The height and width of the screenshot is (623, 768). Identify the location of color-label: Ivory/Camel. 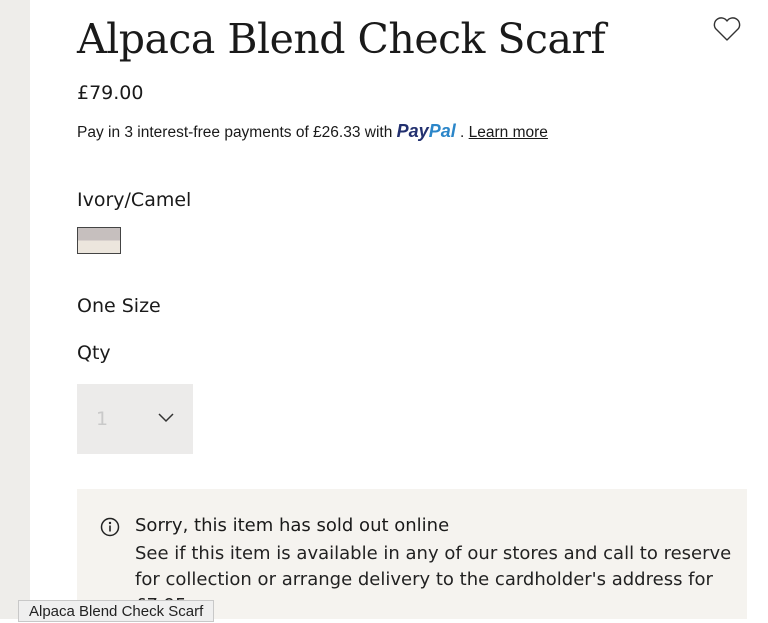
(134, 200).